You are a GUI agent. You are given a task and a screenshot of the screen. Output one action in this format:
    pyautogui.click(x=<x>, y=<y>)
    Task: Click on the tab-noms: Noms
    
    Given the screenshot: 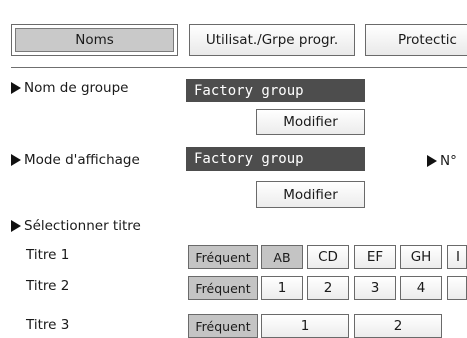 What is the action you would take?
    pyautogui.click(x=94, y=40)
    